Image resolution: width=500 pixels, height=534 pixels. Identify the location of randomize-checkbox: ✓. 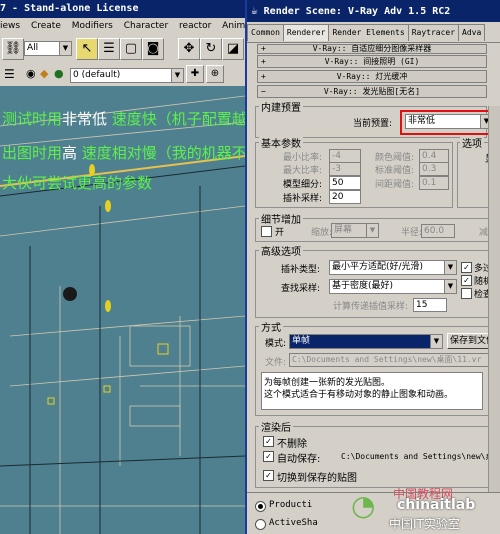
(466, 280).